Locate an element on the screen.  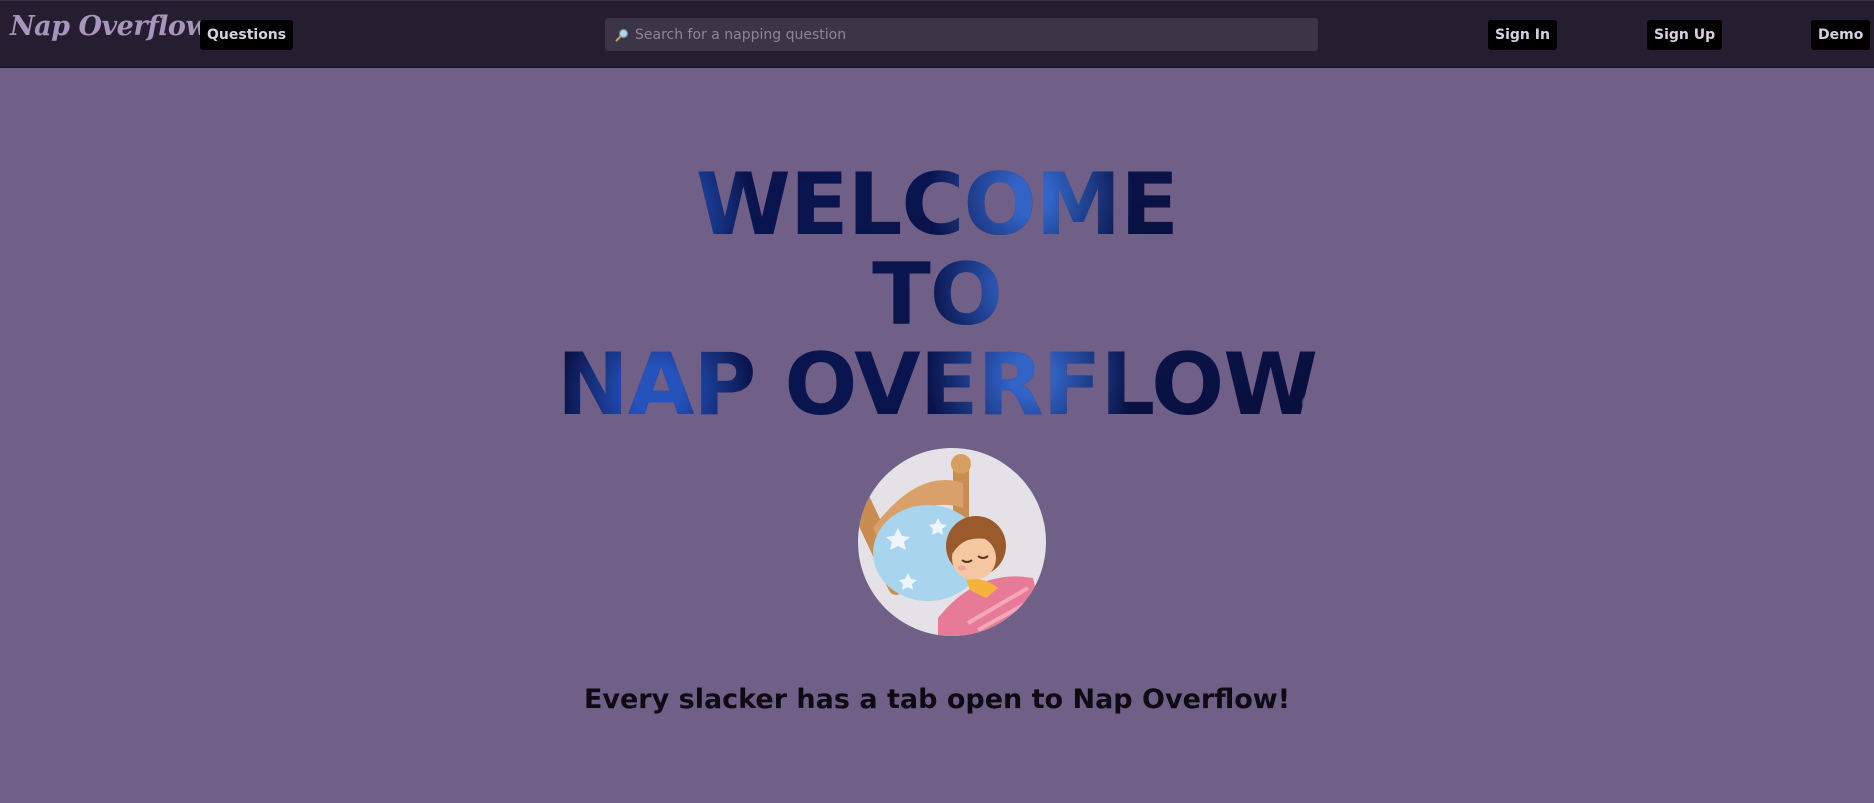
sign-in-button: Sign In is located at coordinates (1522, 35).